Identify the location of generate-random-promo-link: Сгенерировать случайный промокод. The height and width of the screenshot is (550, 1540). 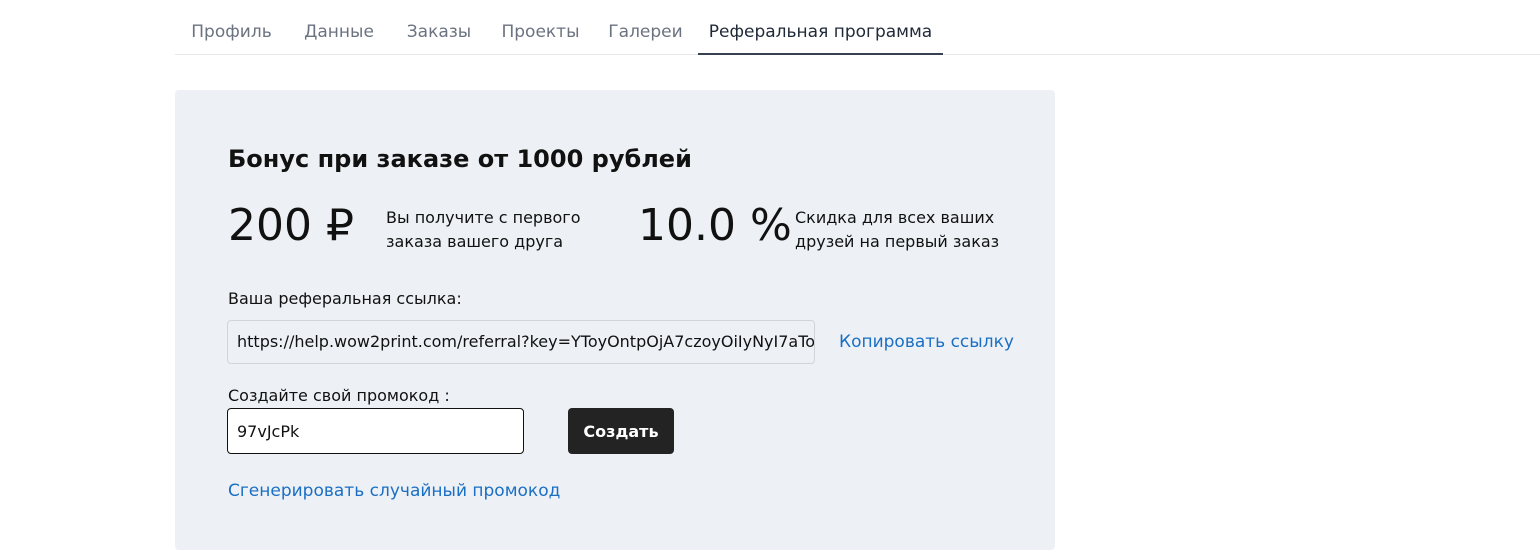
(394, 491).